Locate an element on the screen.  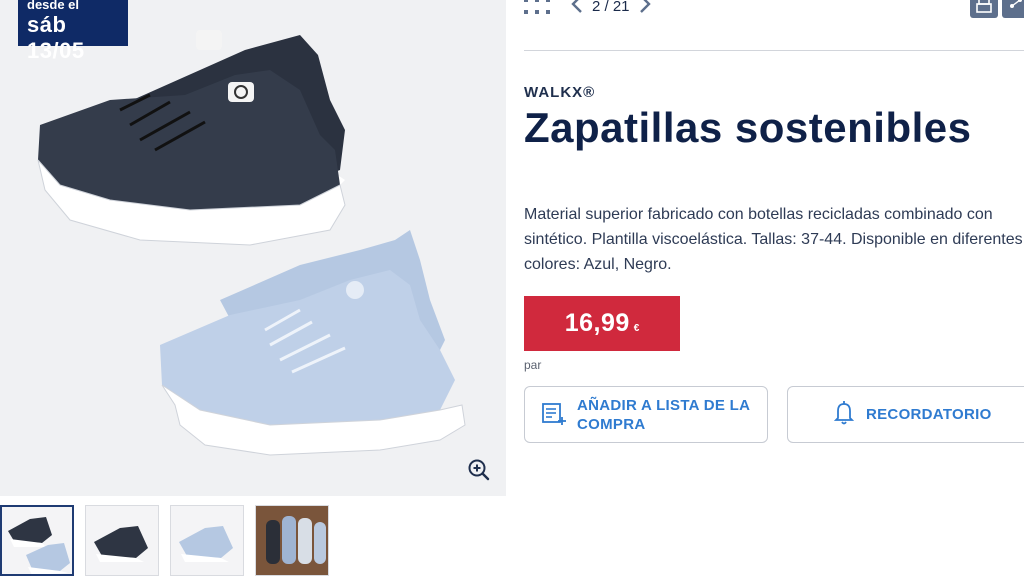
thumbnail-shoes-photo is located at coordinates (292, 540).